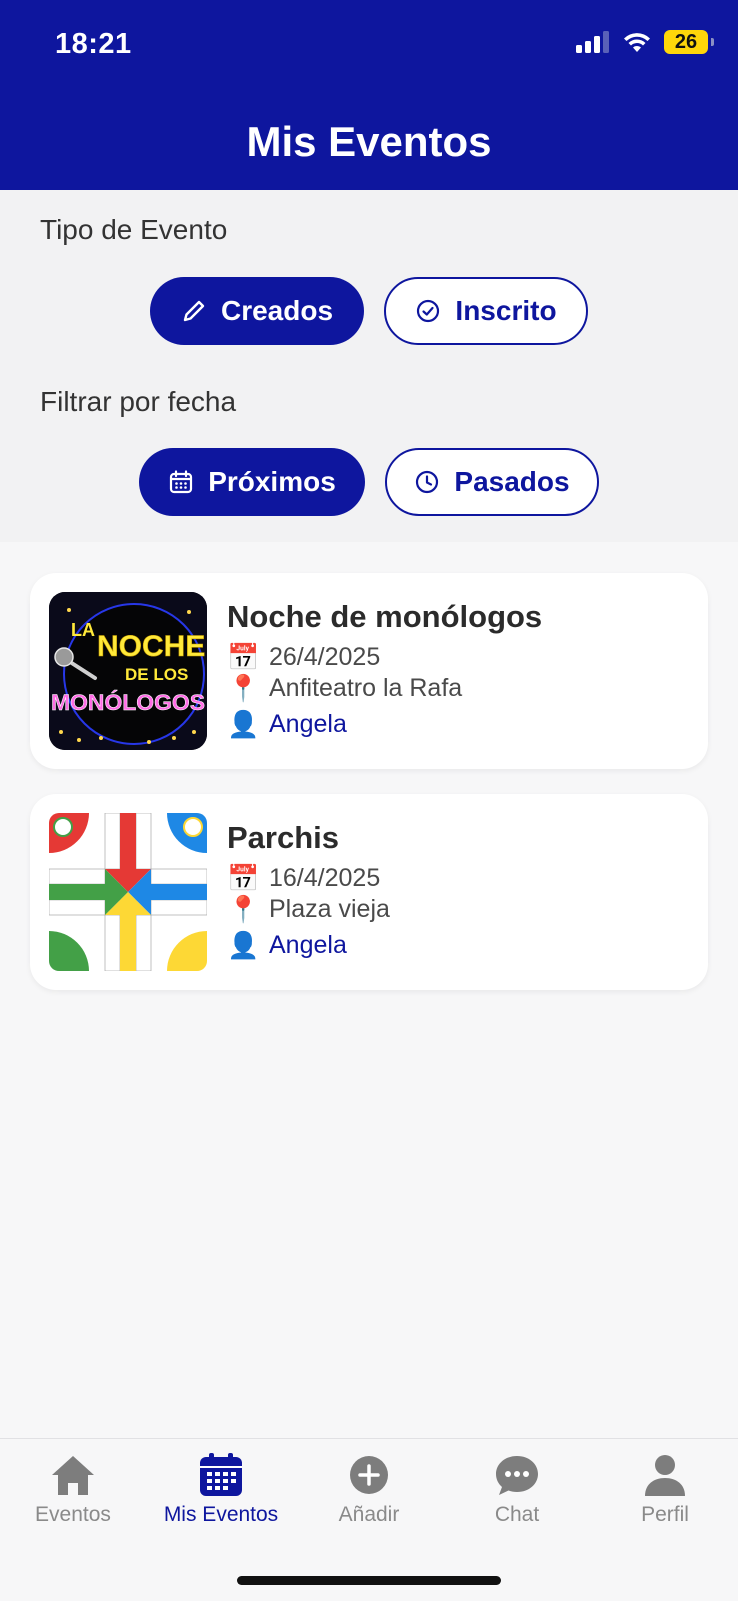  I want to click on tab-anadir: Añadir, so click(369, 1490).